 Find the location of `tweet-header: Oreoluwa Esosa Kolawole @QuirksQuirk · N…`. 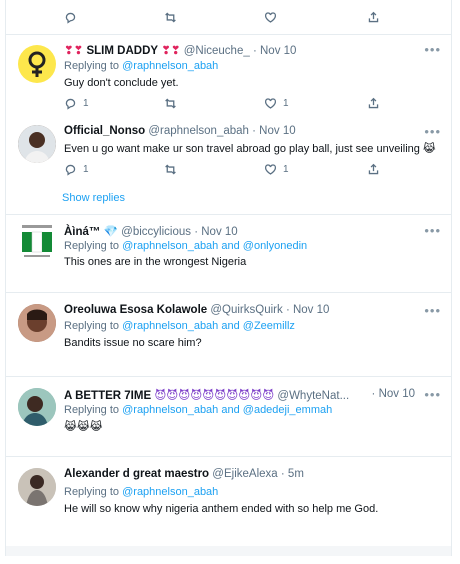

tweet-header: Oreoluwa Esosa Kolawole @QuirksQuirk · N… is located at coordinates (197, 310).